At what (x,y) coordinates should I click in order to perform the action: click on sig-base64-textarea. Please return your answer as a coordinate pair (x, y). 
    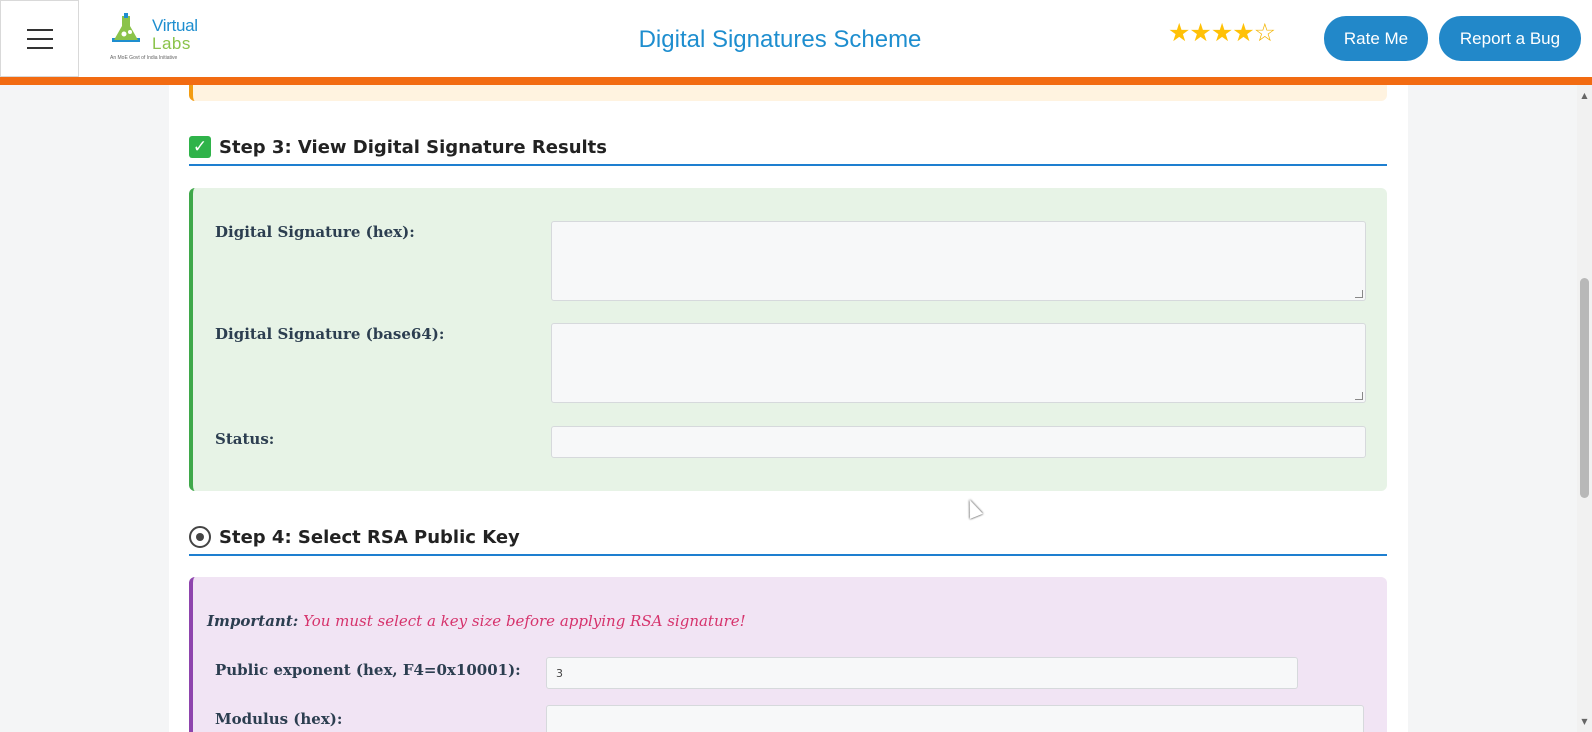
    Looking at the image, I should click on (958, 363).